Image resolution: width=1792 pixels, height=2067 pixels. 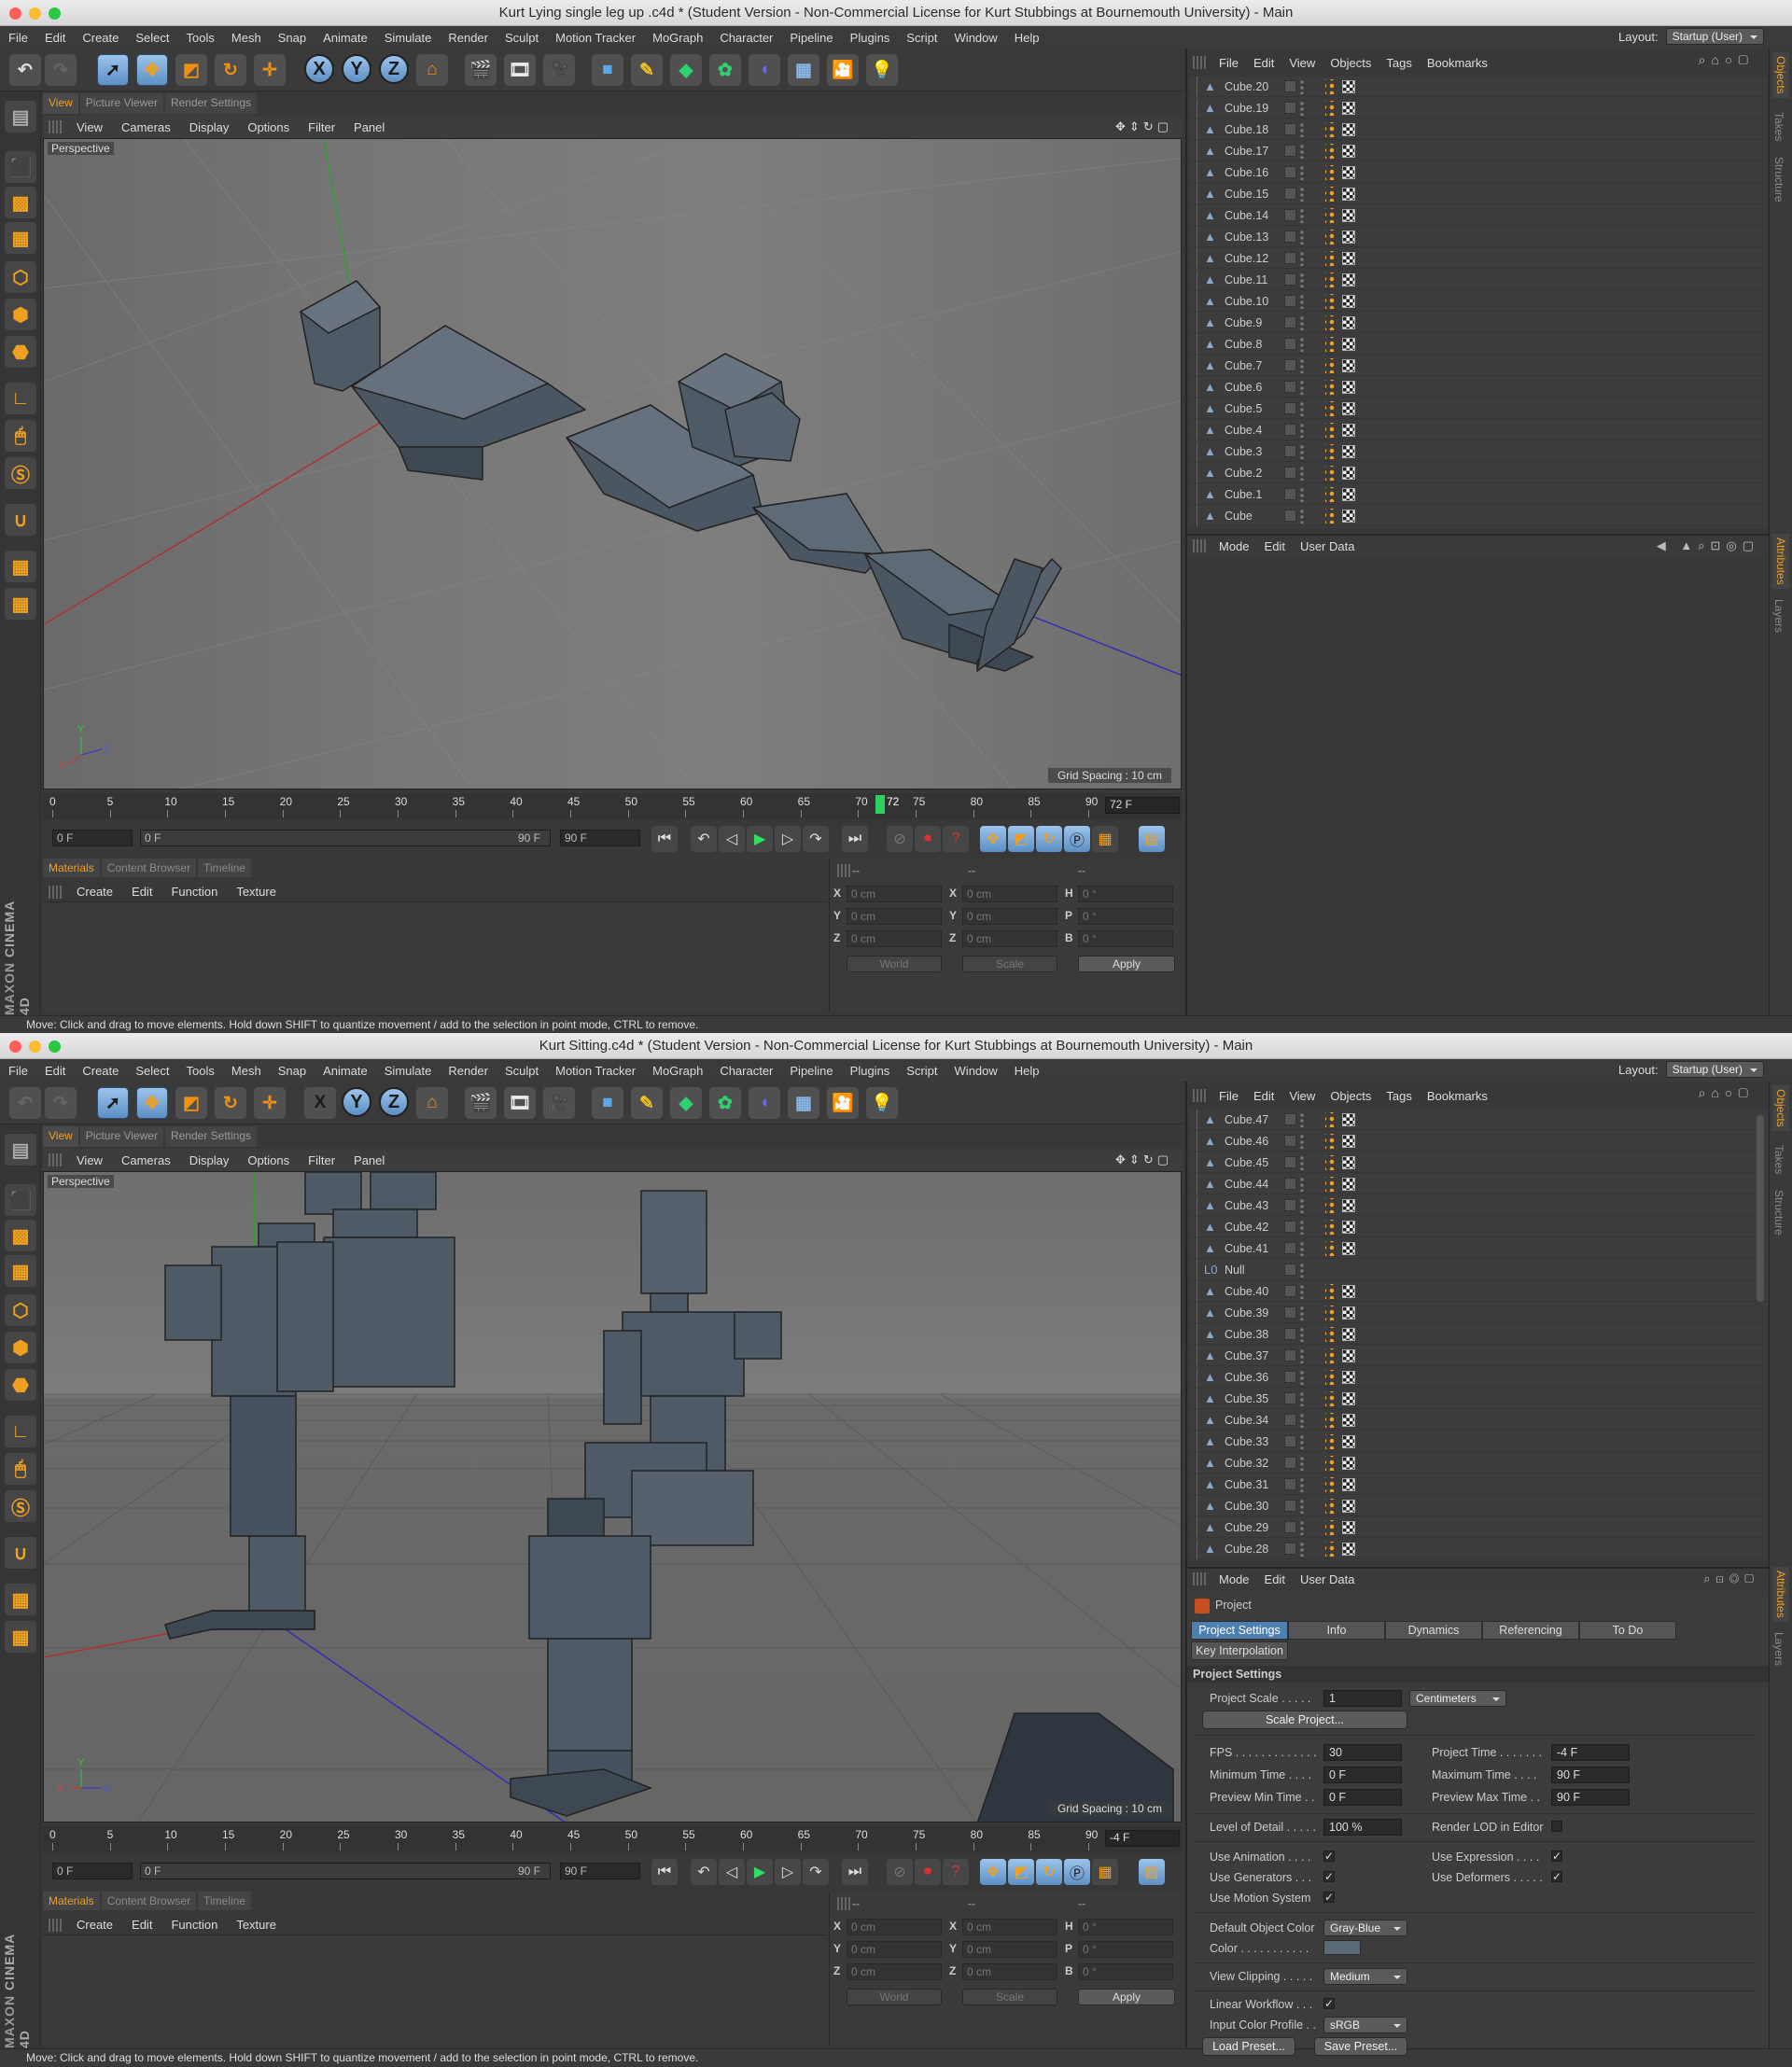 I want to click on materials-menu-item: Edit, so click(x=141, y=1925).